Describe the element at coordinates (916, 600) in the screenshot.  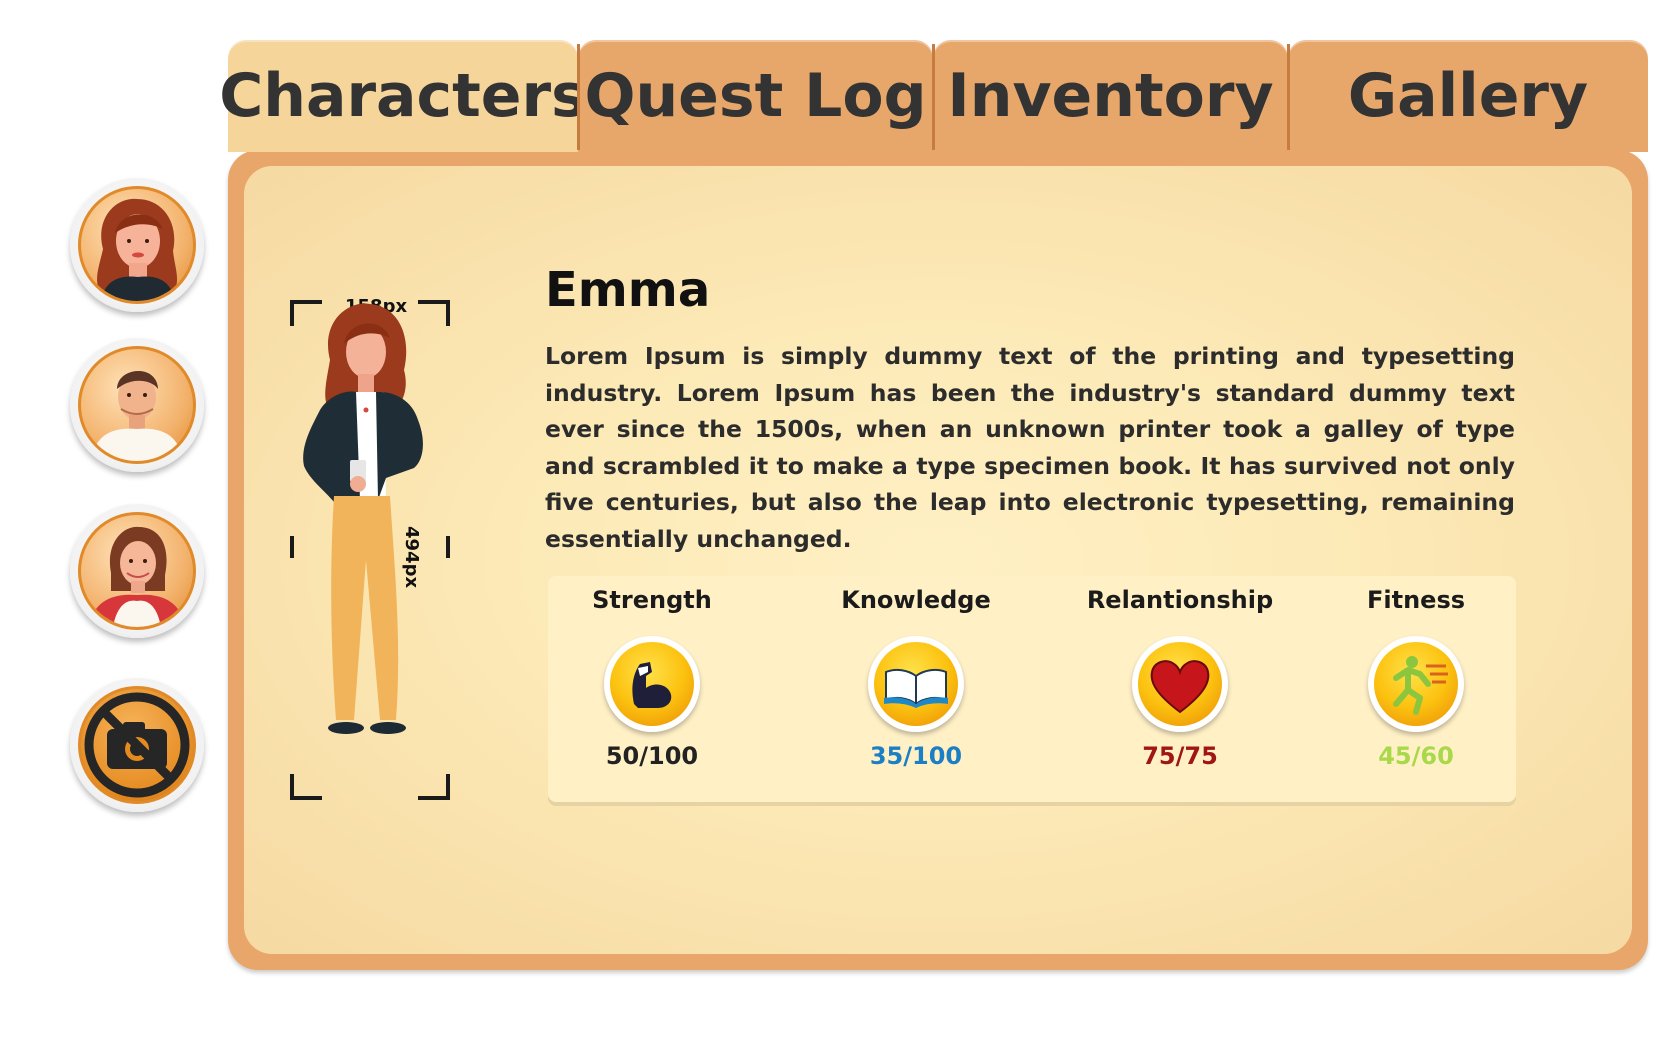
I see `stat-knowledge-label: Knowledge` at that location.